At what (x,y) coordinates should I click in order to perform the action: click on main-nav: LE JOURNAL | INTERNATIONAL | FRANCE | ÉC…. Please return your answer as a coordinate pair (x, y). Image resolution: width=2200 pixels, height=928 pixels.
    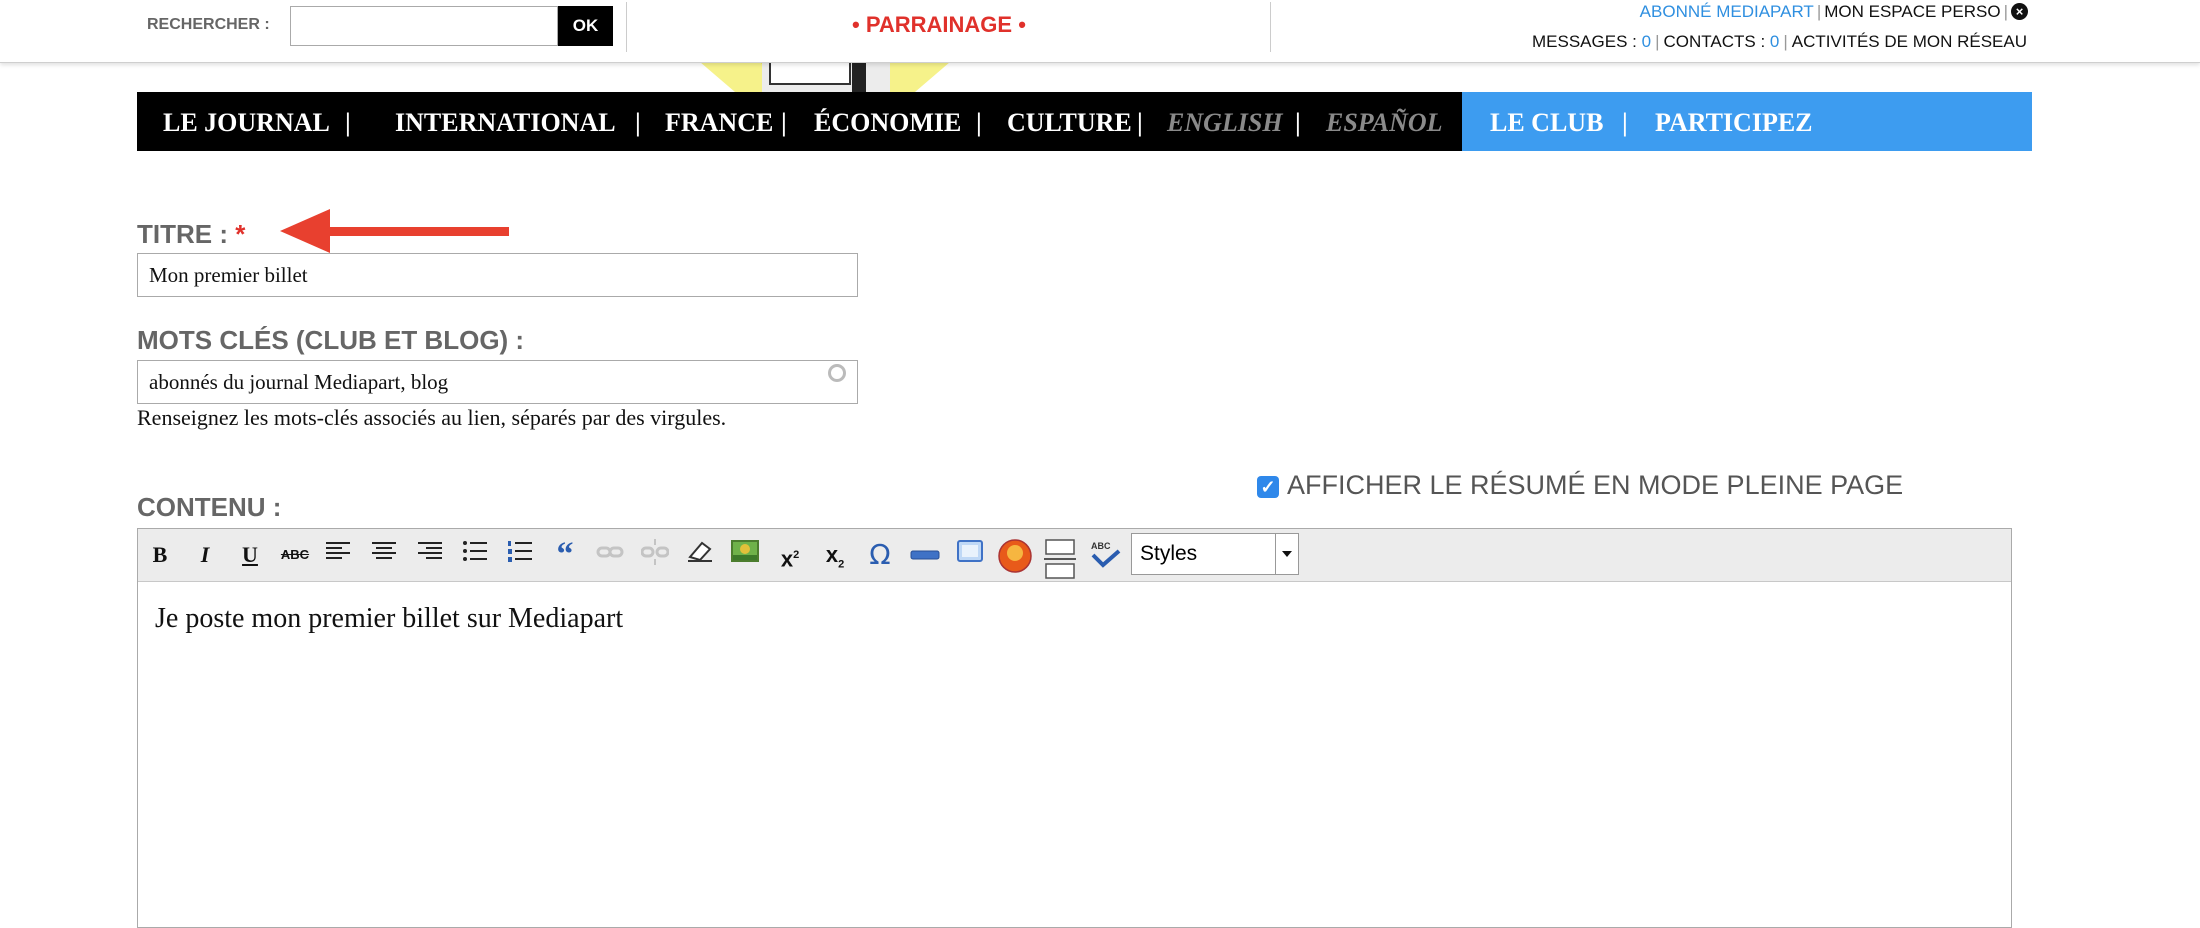
    Looking at the image, I should click on (1084, 121).